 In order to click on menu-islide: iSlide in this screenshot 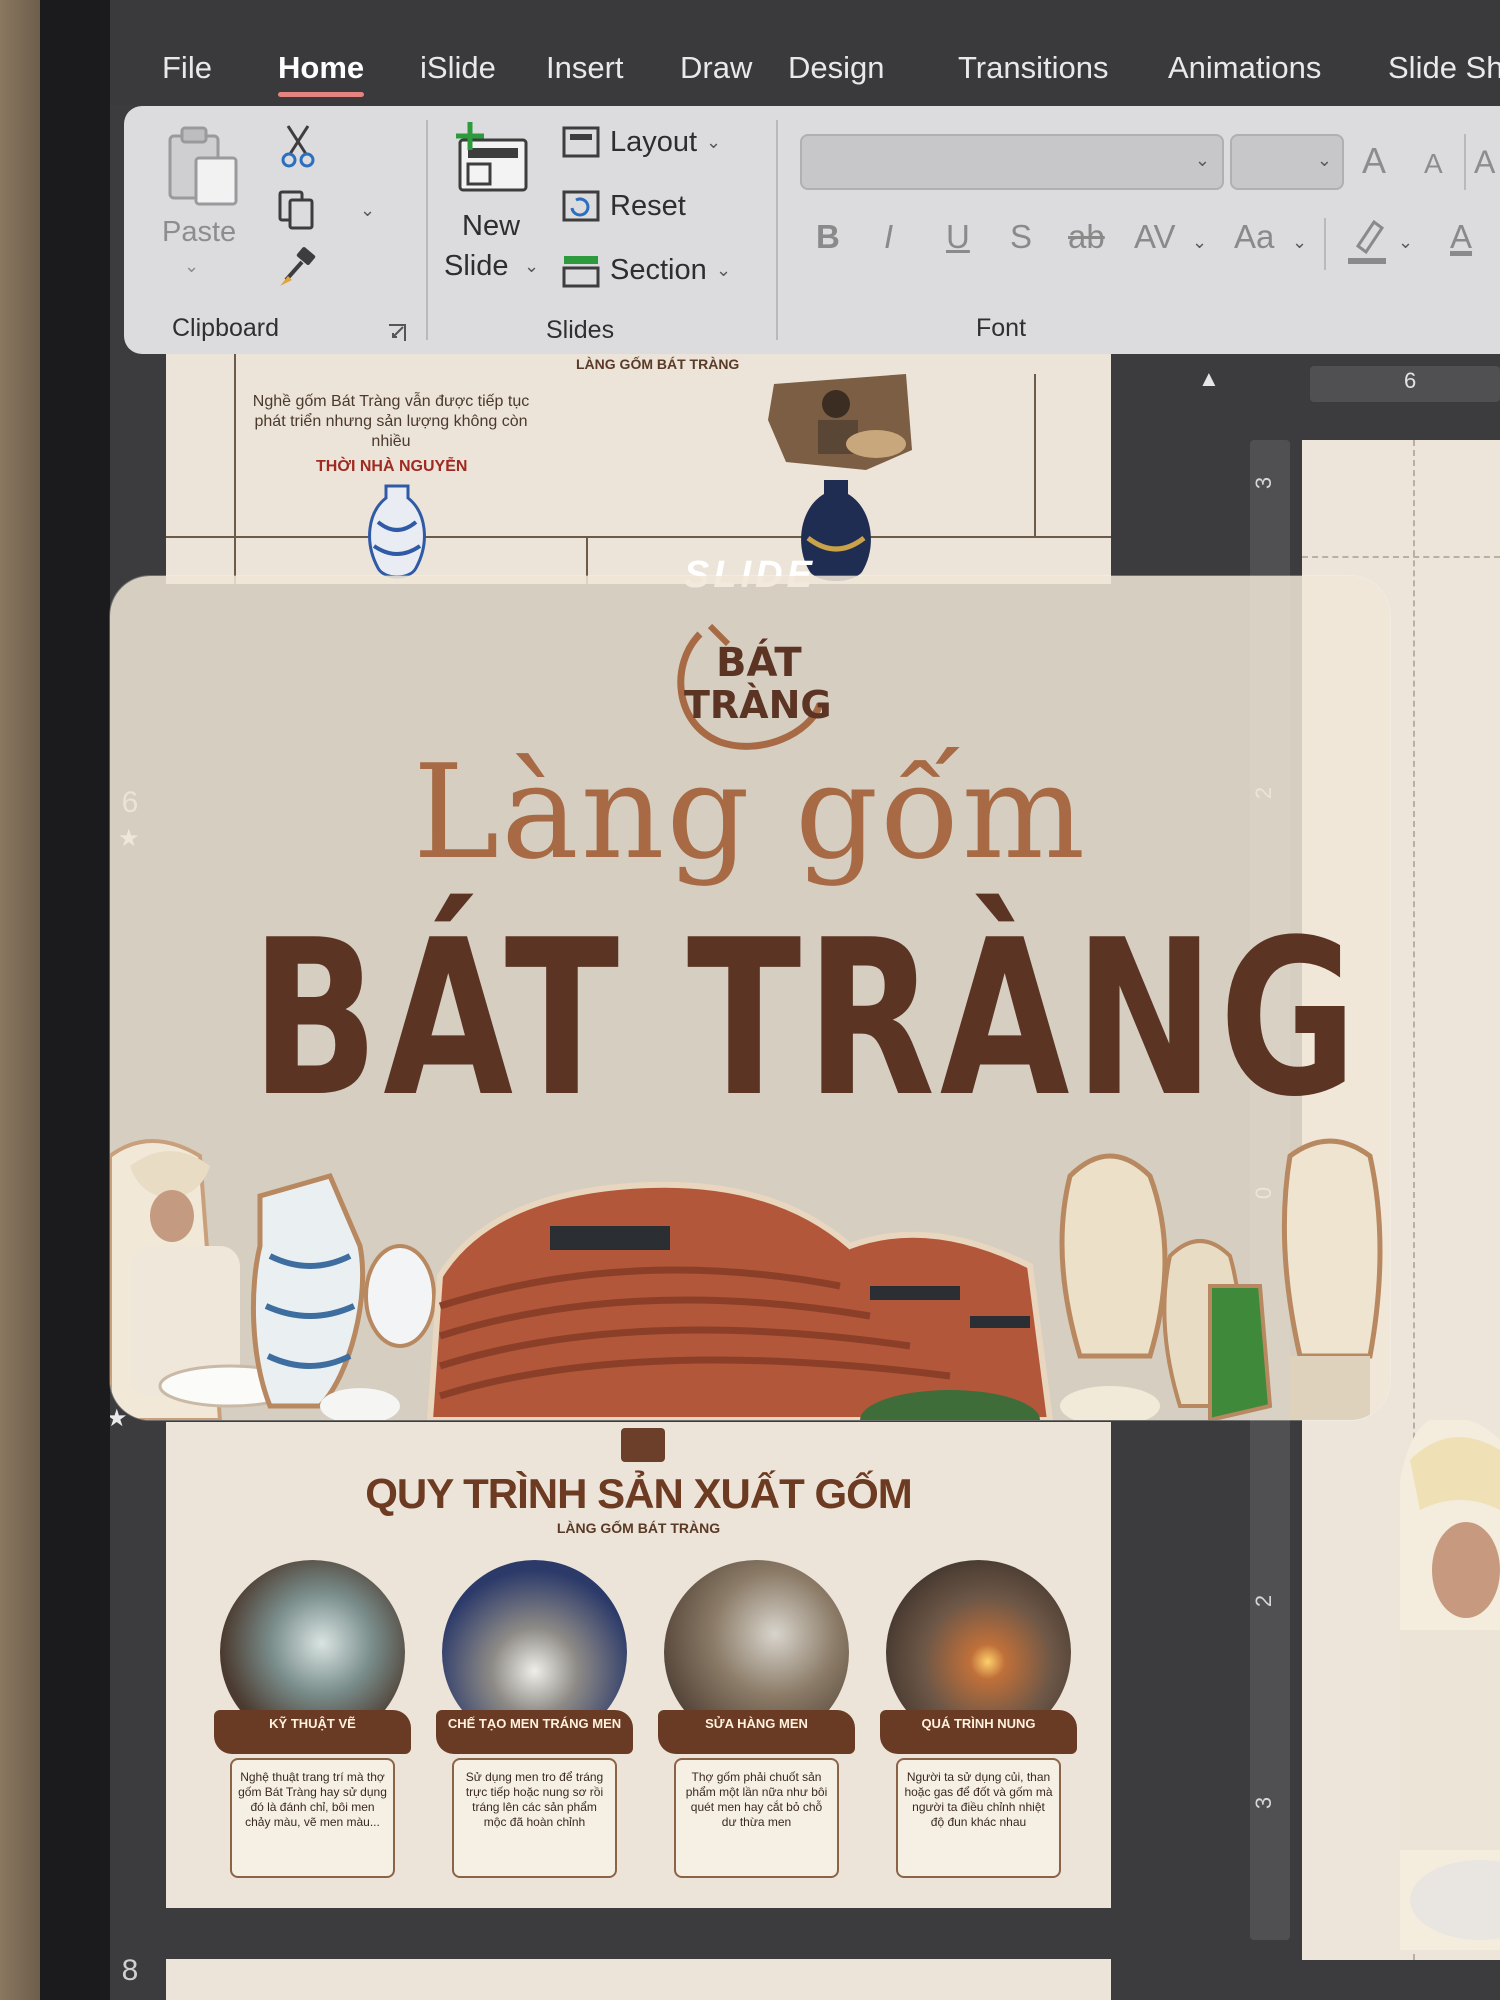, I will do `click(458, 68)`.